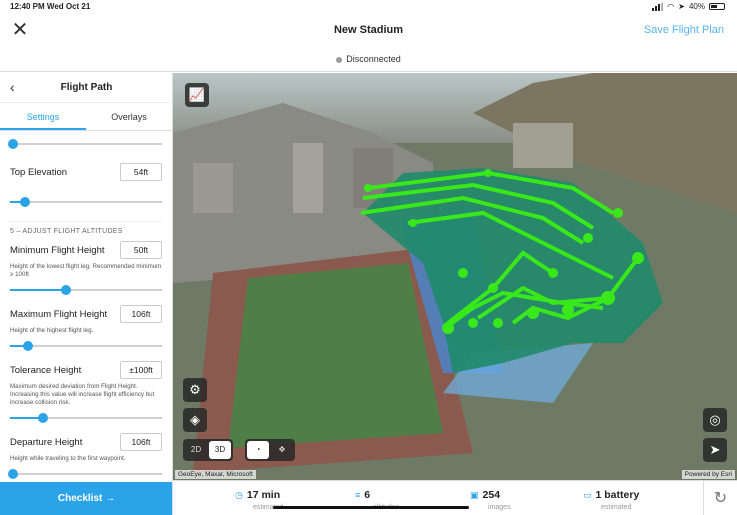 The height and width of the screenshot is (515, 737). I want to click on mode-2d-button: 2D, so click(196, 450).